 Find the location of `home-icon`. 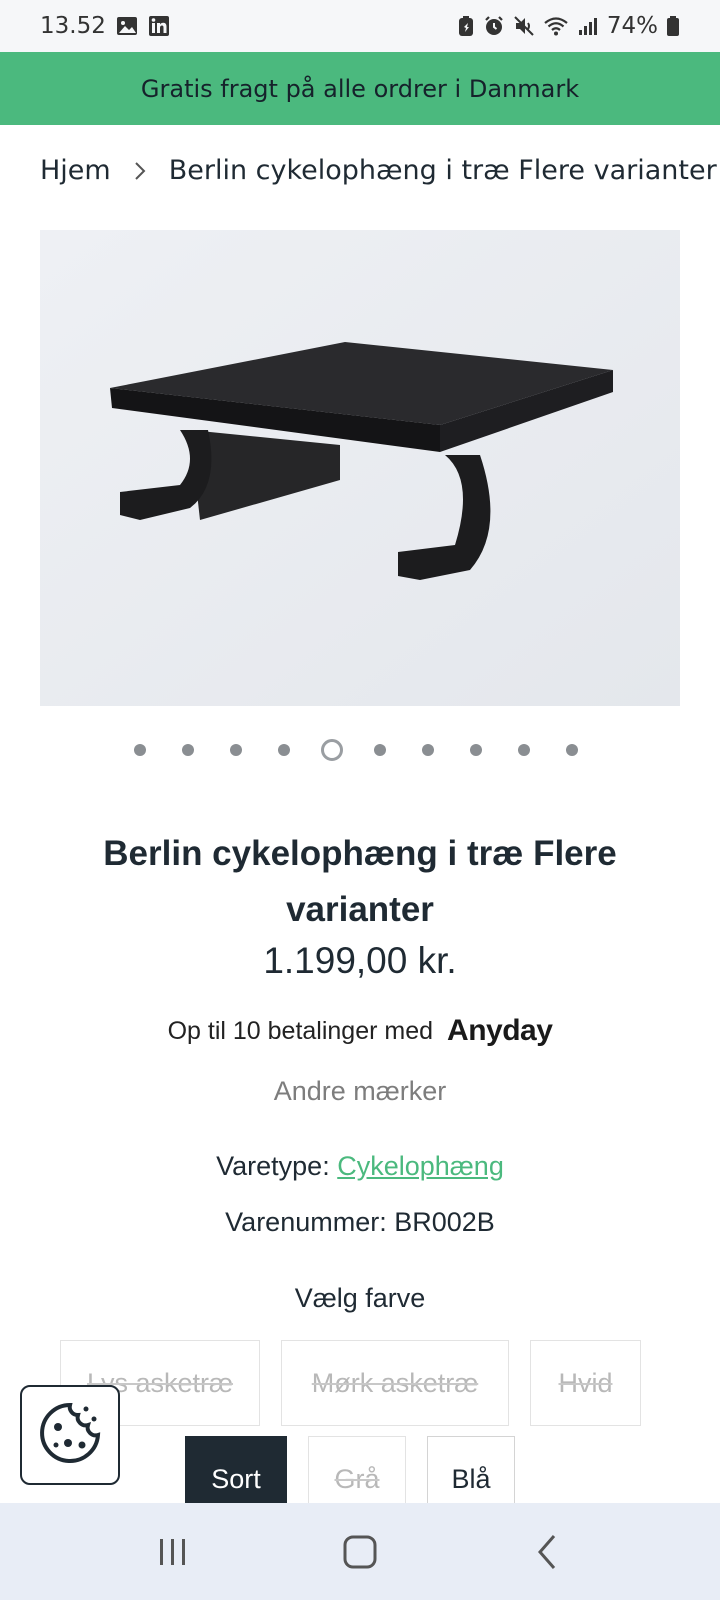

home-icon is located at coordinates (360, 1552).